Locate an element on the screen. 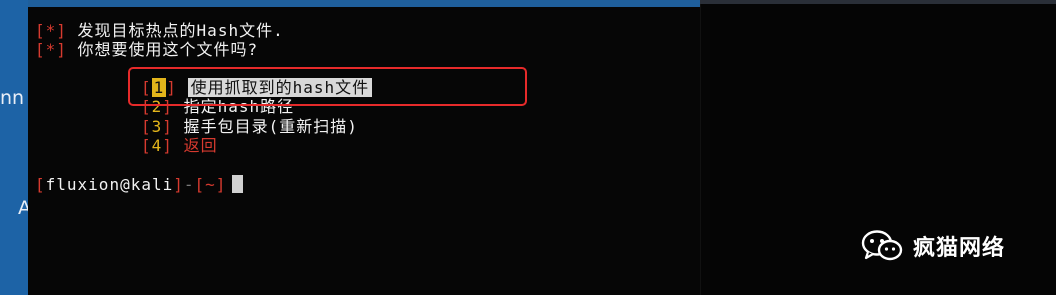 Image resolution: width=1056 pixels, height=295 pixels. watermark-text: 疯猫网络 is located at coordinates (959, 248).